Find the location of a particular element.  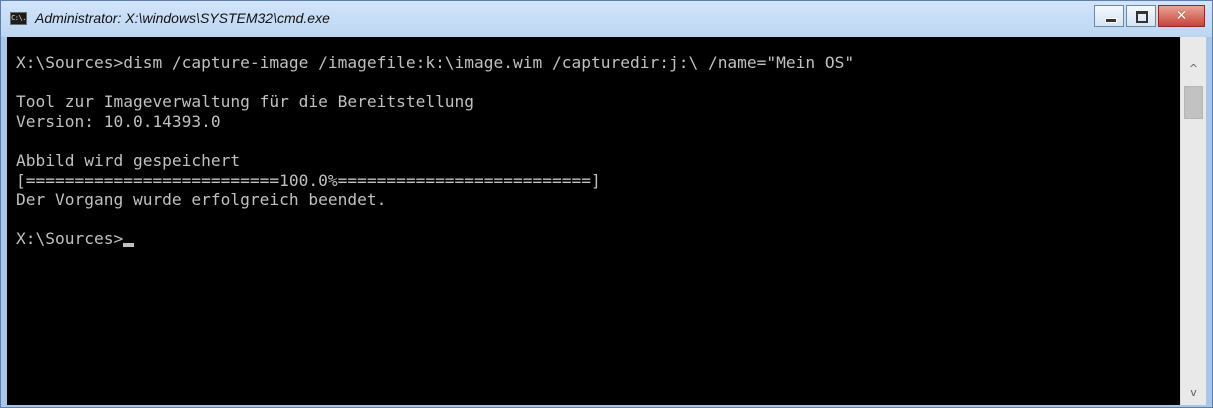

text-cursor is located at coordinates (129, 245).